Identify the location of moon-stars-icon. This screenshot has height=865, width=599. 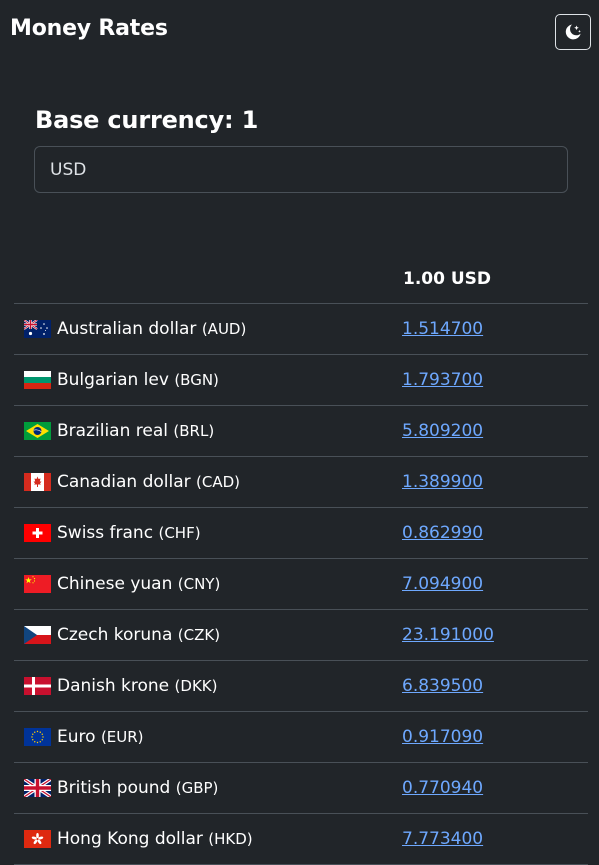
(573, 32).